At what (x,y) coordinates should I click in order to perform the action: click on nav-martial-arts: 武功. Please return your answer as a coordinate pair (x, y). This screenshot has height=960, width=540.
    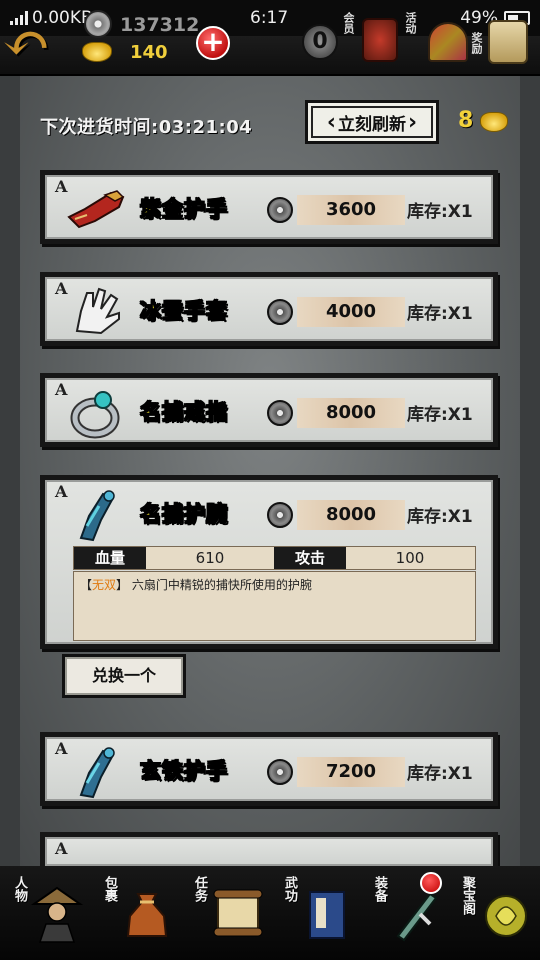
    Looking at the image, I should click on (318, 913).